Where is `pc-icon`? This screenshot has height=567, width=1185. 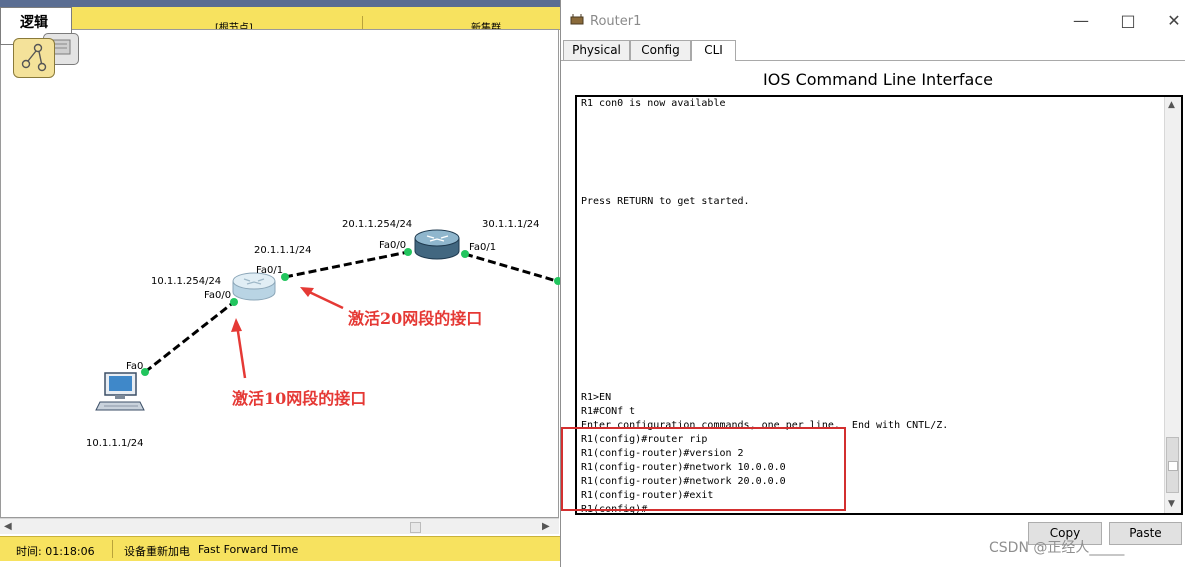
pc-icon is located at coordinates (120, 391).